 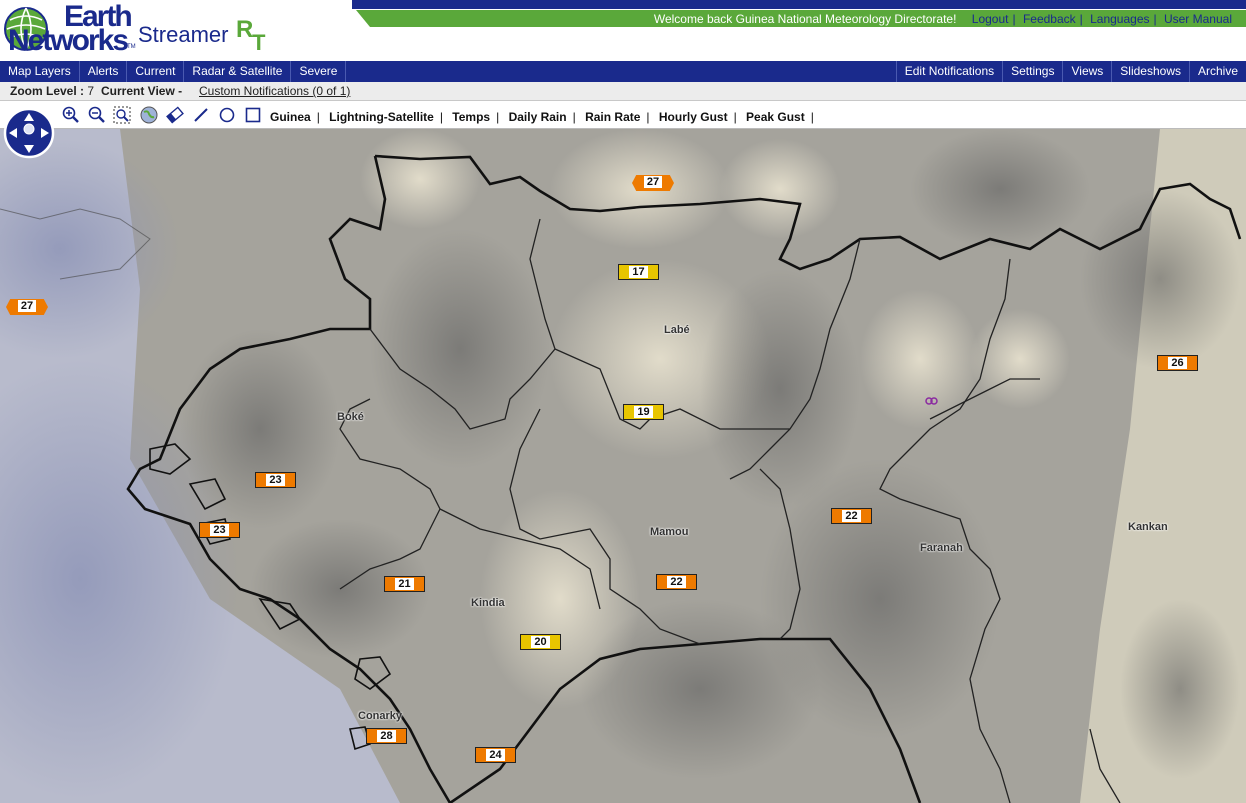 I want to click on menu-views: Views, so click(x=1086, y=71).